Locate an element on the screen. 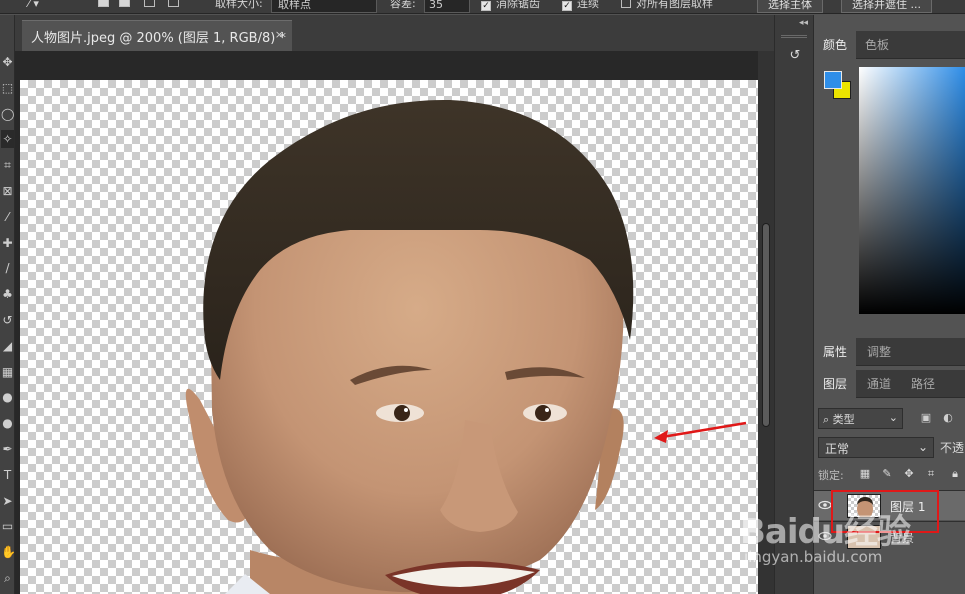 The height and width of the screenshot is (594, 965). subtract-selection-icon is located at coordinates (149, 6).